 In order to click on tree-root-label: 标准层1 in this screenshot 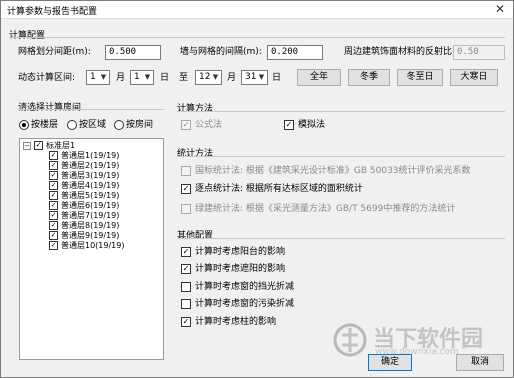, I will do `click(61, 145)`.